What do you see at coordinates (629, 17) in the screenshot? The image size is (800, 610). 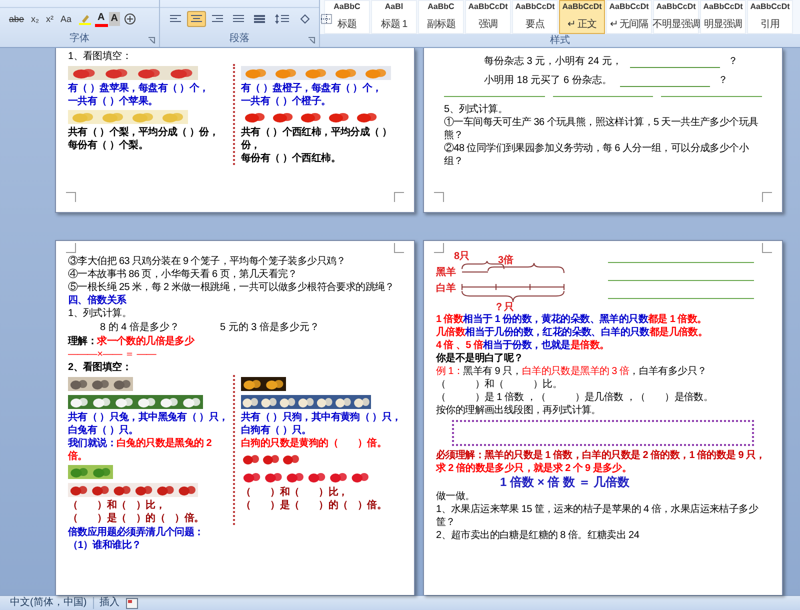 I see `style-gallery-item: AaBbCcDt ↵ 无间隔` at bounding box center [629, 17].